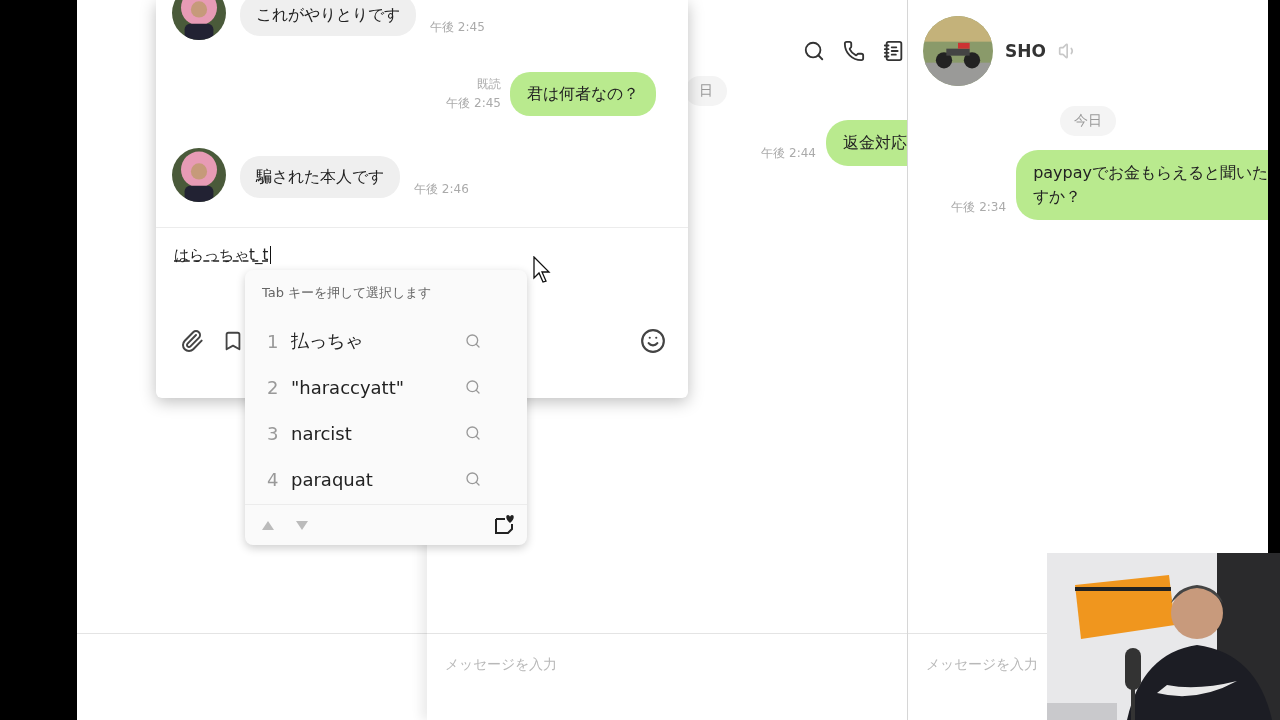 The image size is (1280, 720). I want to click on candidate-text: 払っちゃ, so click(327, 341).